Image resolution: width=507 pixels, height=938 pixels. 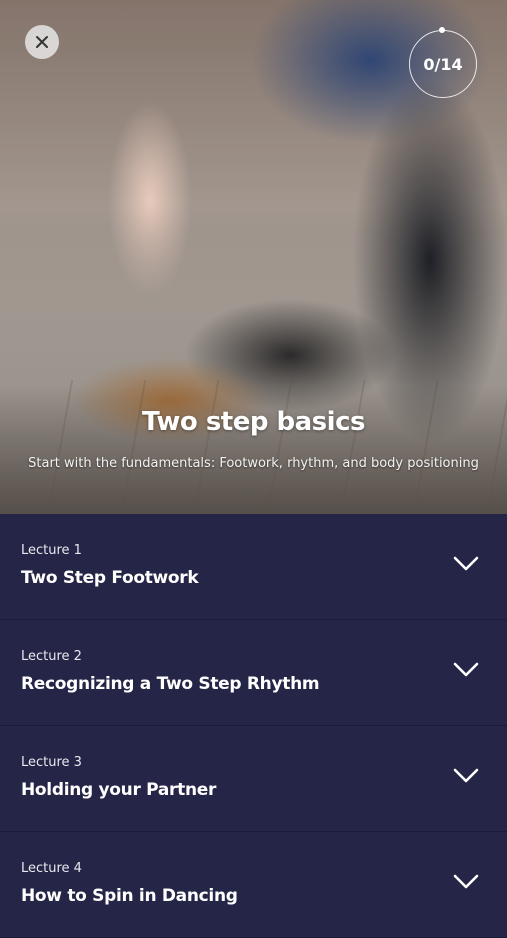 What do you see at coordinates (253, 447) in the screenshot?
I see `hero-floor` at bounding box center [253, 447].